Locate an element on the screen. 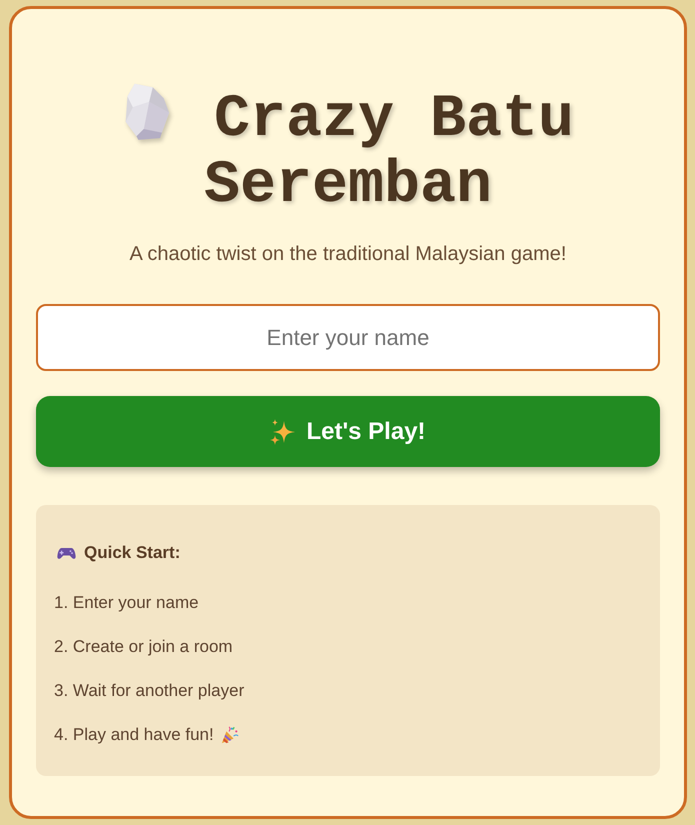 This screenshot has height=825, width=695. app-title: Crazy Batu Seremban is located at coordinates (389, 153).